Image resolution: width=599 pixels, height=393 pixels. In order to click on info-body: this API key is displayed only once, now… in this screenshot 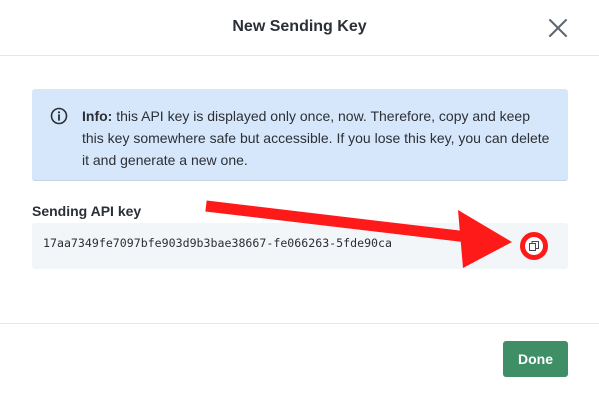, I will do `click(316, 138)`.